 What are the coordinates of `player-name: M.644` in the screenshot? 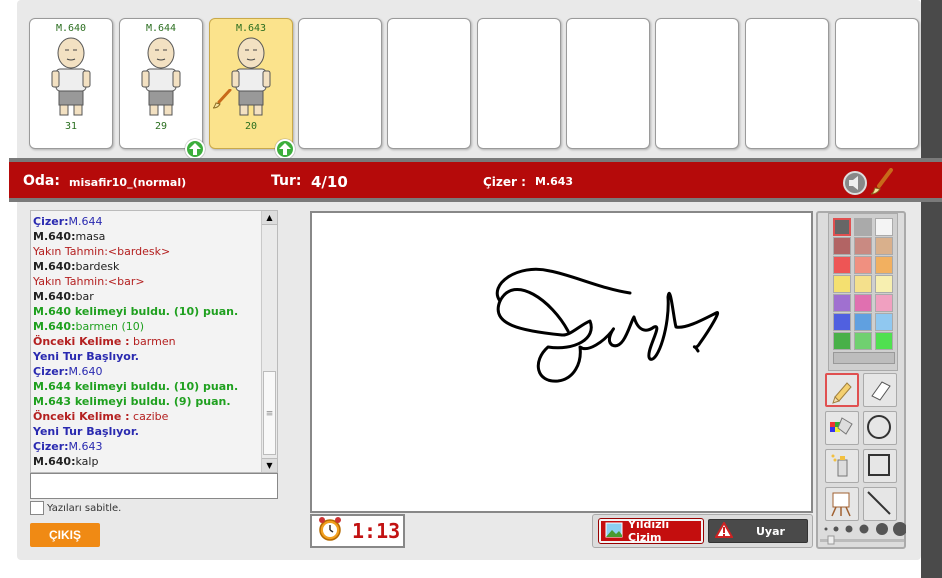 It's located at (161, 28).